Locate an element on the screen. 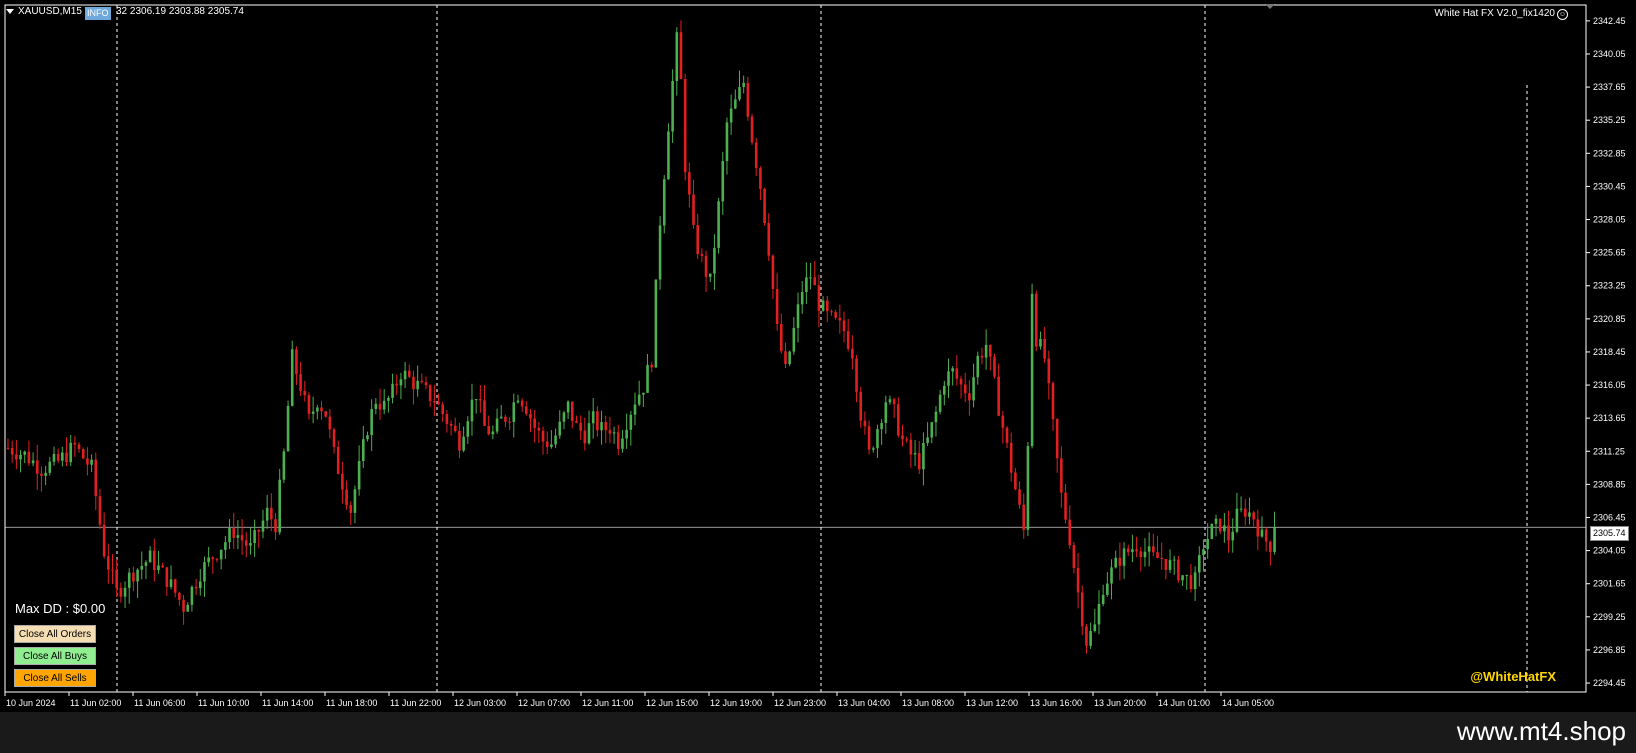 The width and height of the screenshot is (1636, 753). info-badge: INFO is located at coordinates (98, 13).